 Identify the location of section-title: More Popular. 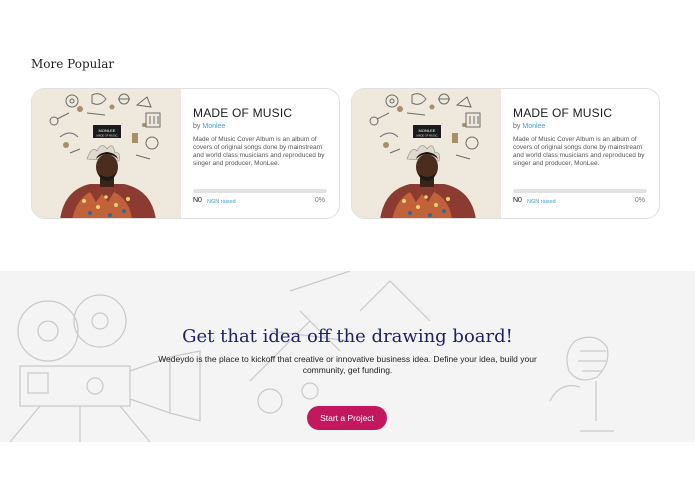
(73, 64).